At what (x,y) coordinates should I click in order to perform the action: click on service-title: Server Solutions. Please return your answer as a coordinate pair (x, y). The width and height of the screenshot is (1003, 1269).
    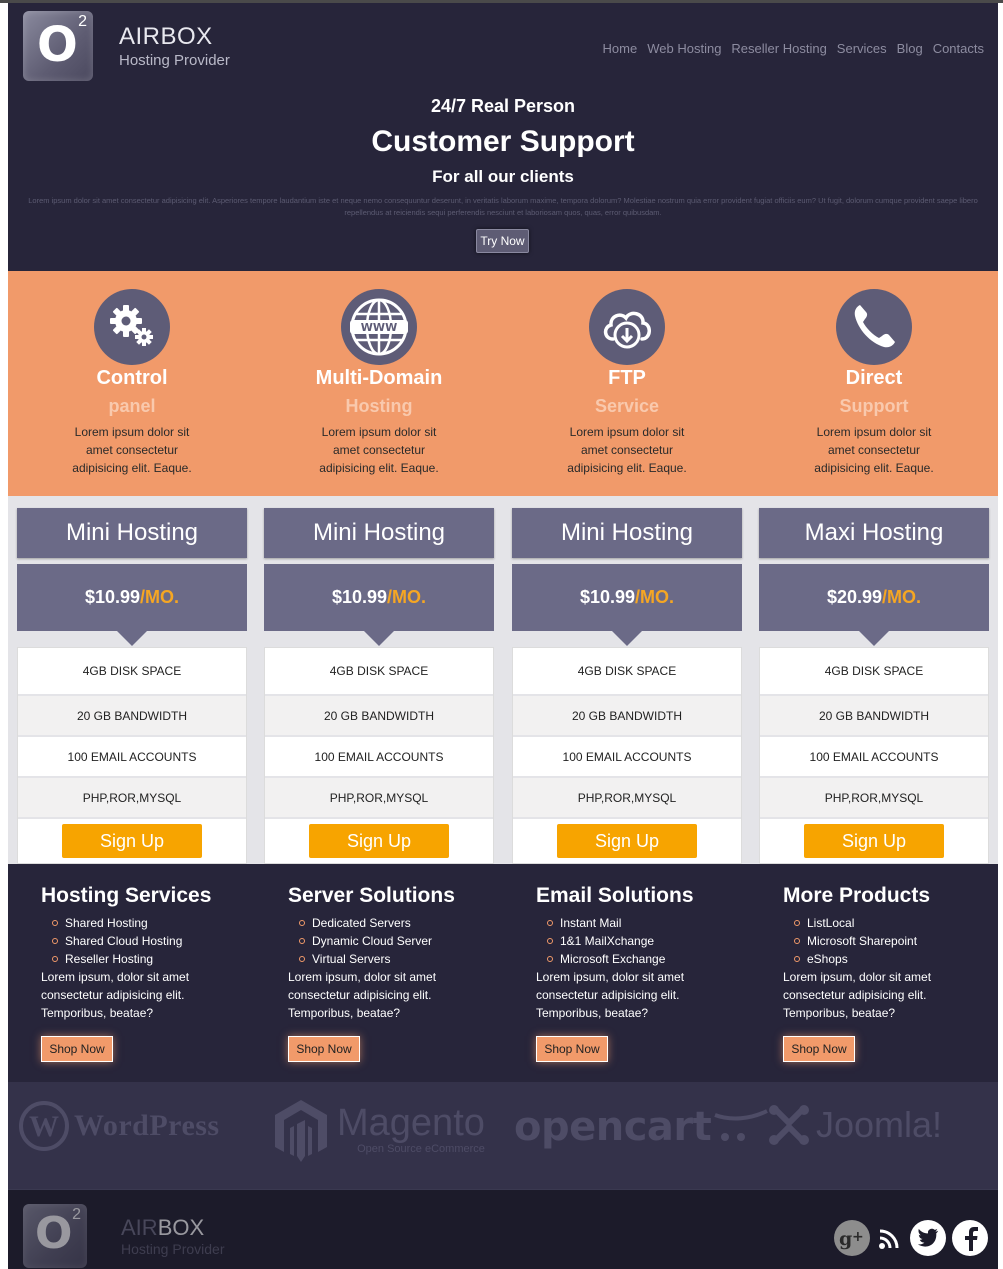
    Looking at the image, I should click on (371, 895).